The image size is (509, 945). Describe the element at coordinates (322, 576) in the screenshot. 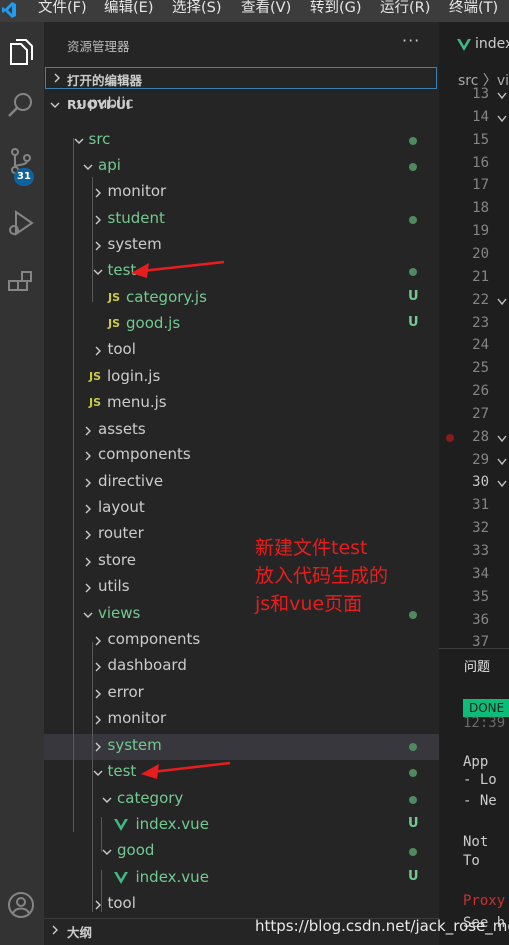

I see `annotation-text-line2: 放入代码生成的` at that location.